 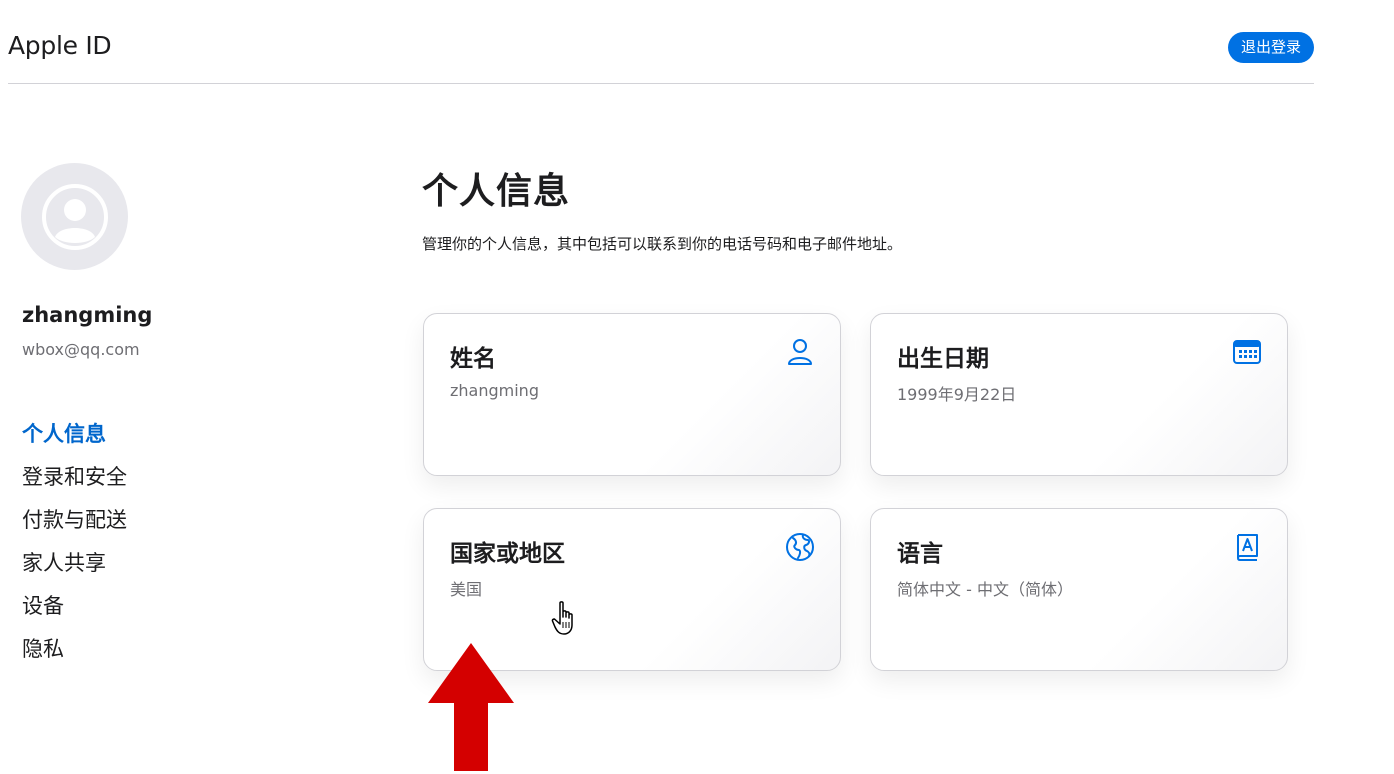 What do you see at coordinates (494, 390) in the screenshot?
I see `card-value: zhangming` at bounding box center [494, 390].